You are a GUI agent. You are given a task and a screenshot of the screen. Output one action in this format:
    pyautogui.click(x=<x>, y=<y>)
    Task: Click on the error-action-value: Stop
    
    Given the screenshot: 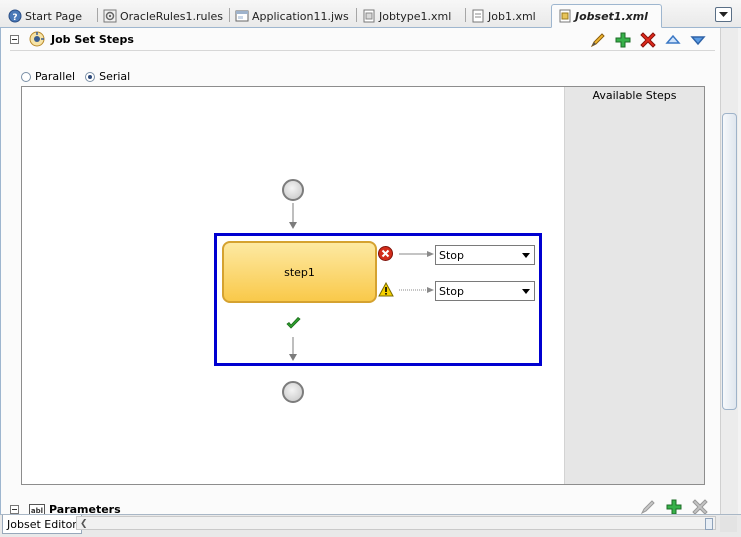 What is the action you would take?
    pyautogui.click(x=452, y=255)
    